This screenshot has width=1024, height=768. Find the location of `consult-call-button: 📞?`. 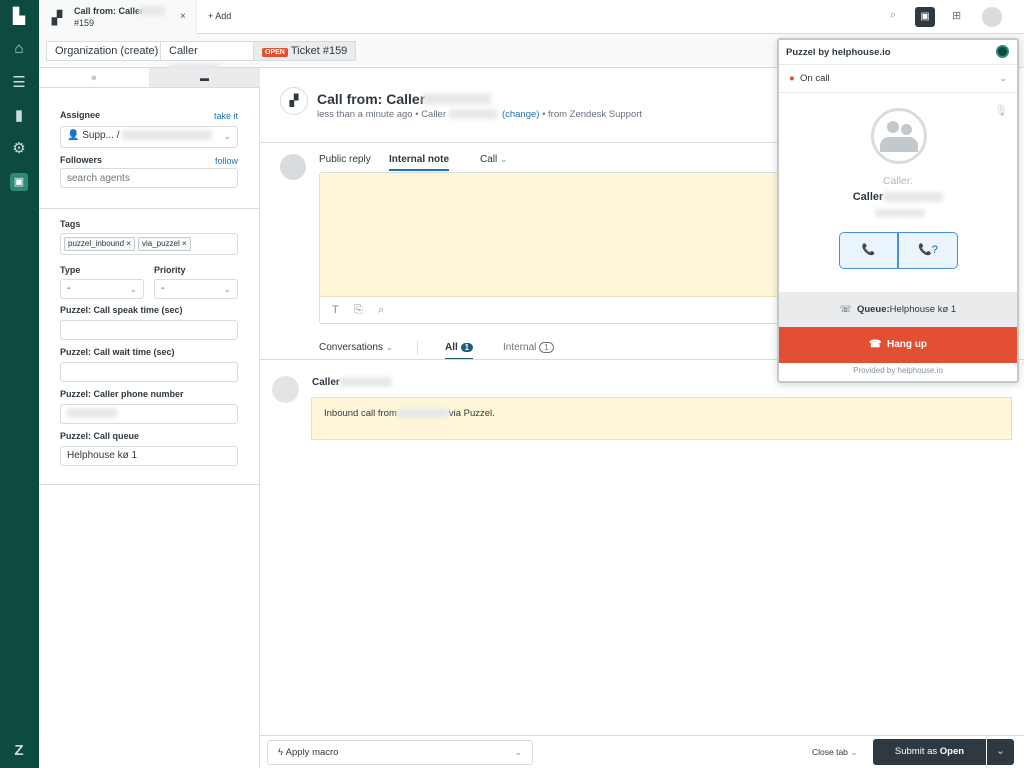

consult-call-button: 📞? is located at coordinates (928, 250).